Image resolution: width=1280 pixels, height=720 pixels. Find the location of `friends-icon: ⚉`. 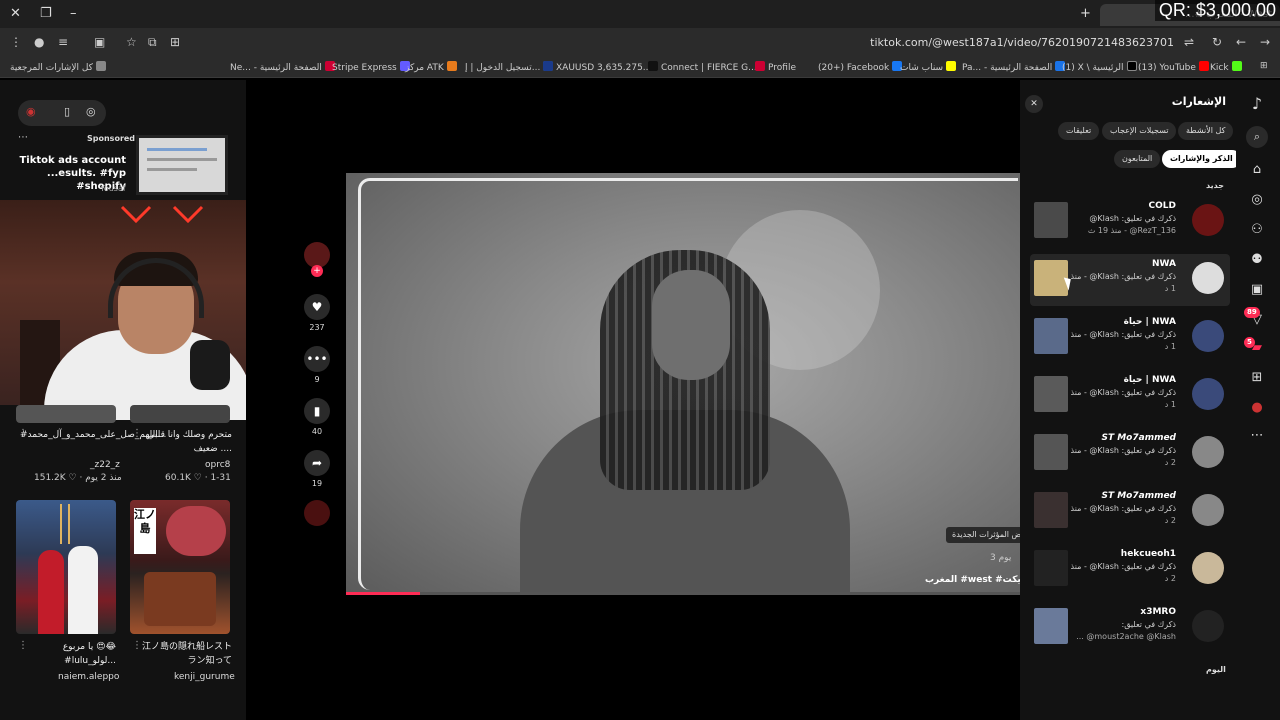

friends-icon: ⚉ is located at coordinates (1257, 259).